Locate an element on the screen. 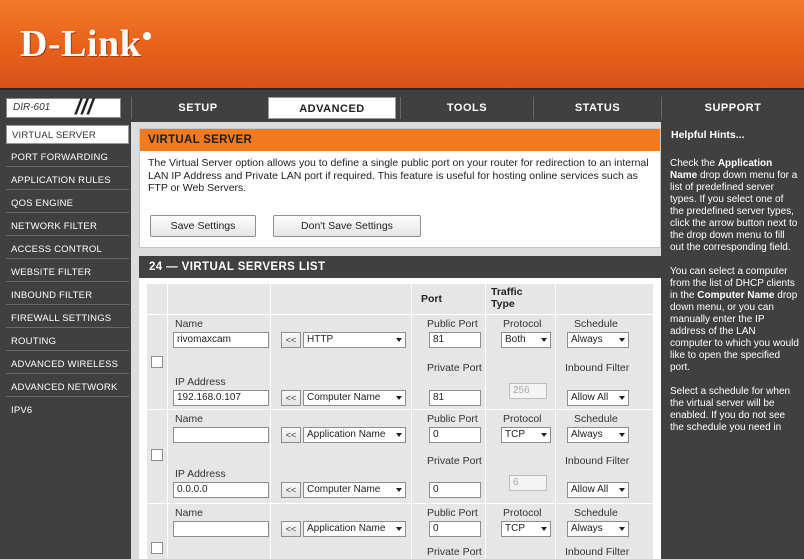 The image size is (804, 559). sidebar-item-virtual-server: VIRTUAL SERVER is located at coordinates (67, 134).